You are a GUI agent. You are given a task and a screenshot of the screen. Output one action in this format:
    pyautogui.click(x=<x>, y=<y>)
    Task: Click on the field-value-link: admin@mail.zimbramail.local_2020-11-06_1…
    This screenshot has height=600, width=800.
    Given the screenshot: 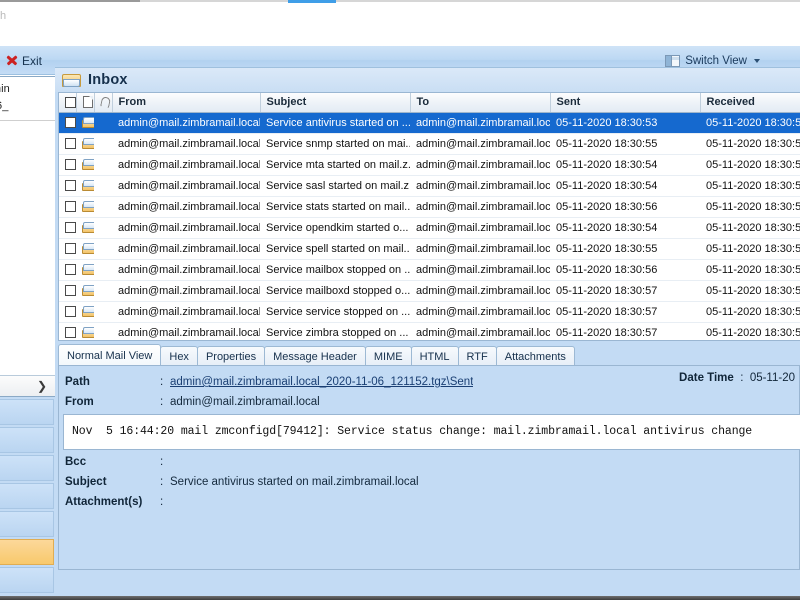 What is the action you would take?
    pyautogui.click(x=321, y=382)
    